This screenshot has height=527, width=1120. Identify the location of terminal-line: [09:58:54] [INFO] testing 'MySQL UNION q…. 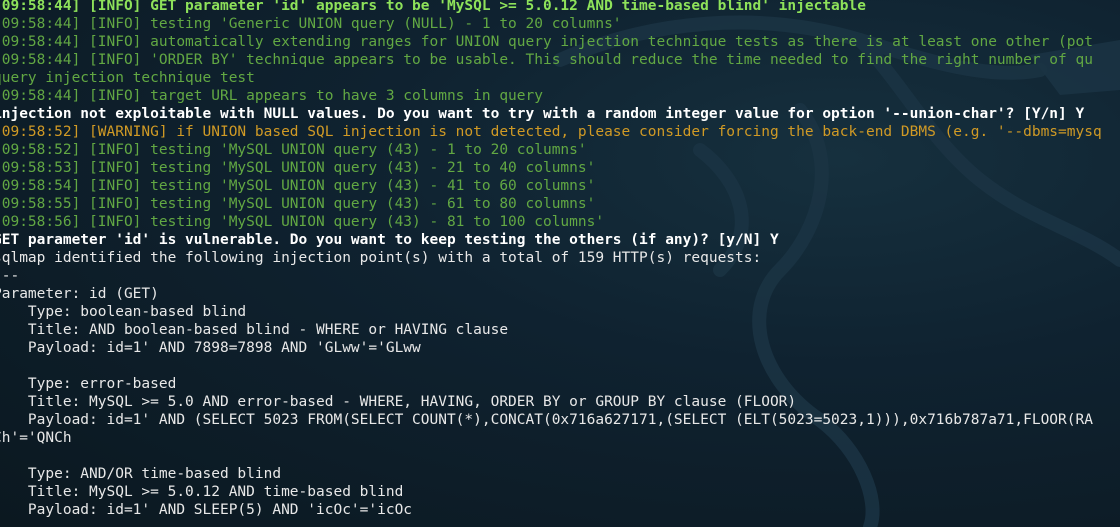
(298, 186).